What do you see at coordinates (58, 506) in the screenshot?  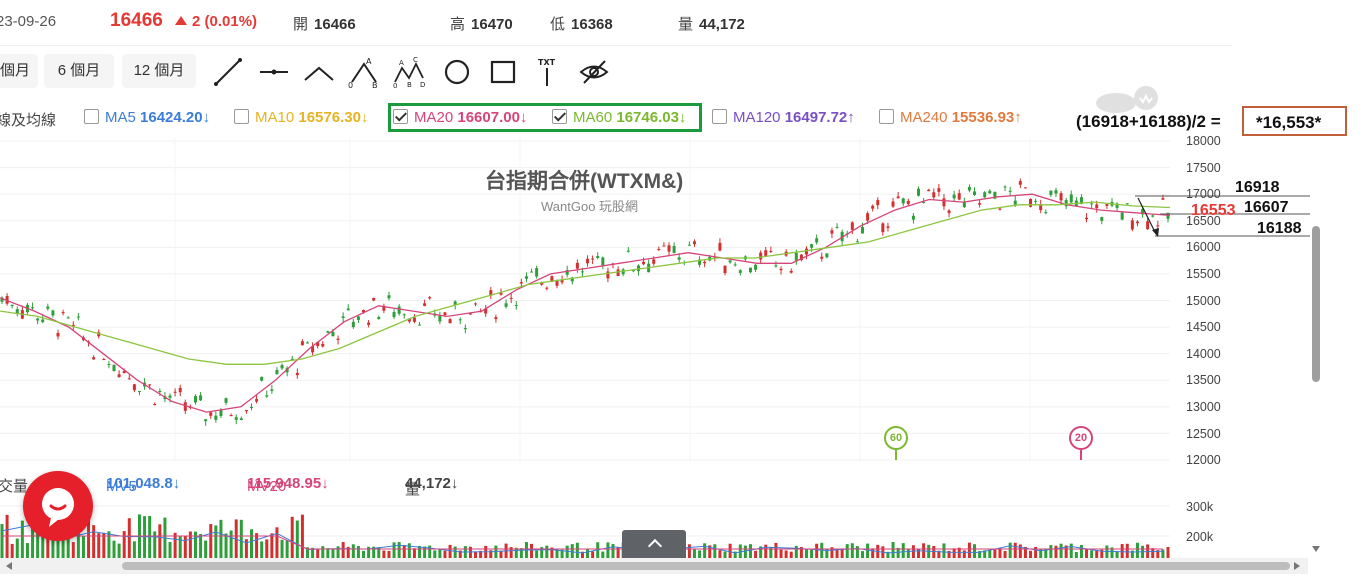 I see `chat-button` at bounding box center [58, 506].